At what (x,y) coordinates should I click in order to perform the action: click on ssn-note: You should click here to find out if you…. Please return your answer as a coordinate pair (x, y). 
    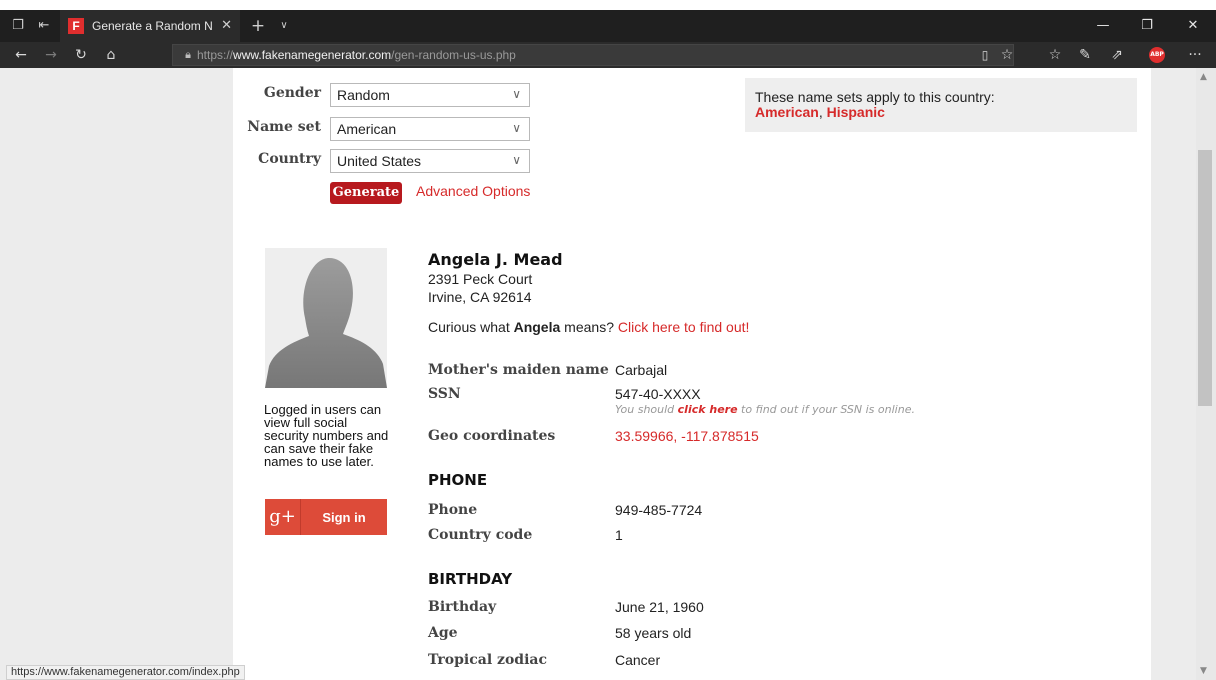
    Looking at the image, I should click on (765, 409).